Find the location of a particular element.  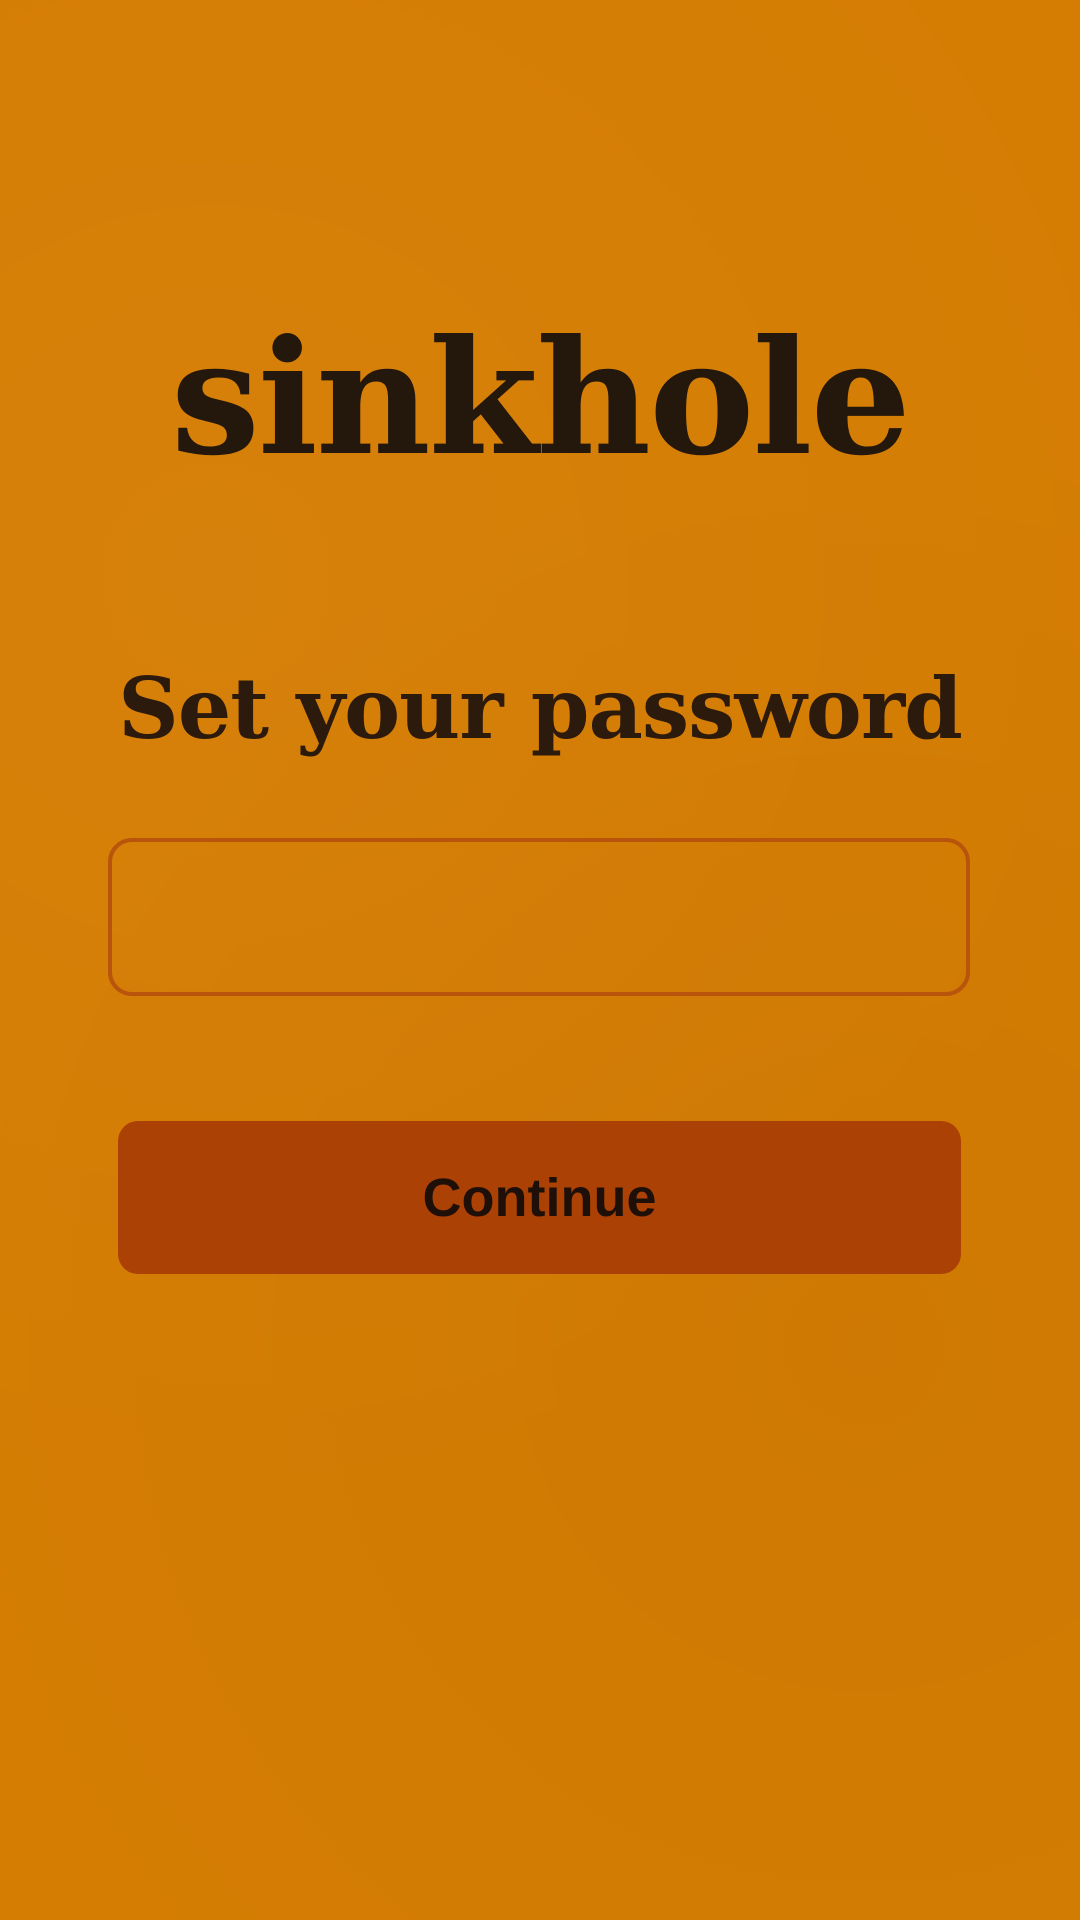

app-logo-wordmark: sinkhole is located at coordinates (540, 398).